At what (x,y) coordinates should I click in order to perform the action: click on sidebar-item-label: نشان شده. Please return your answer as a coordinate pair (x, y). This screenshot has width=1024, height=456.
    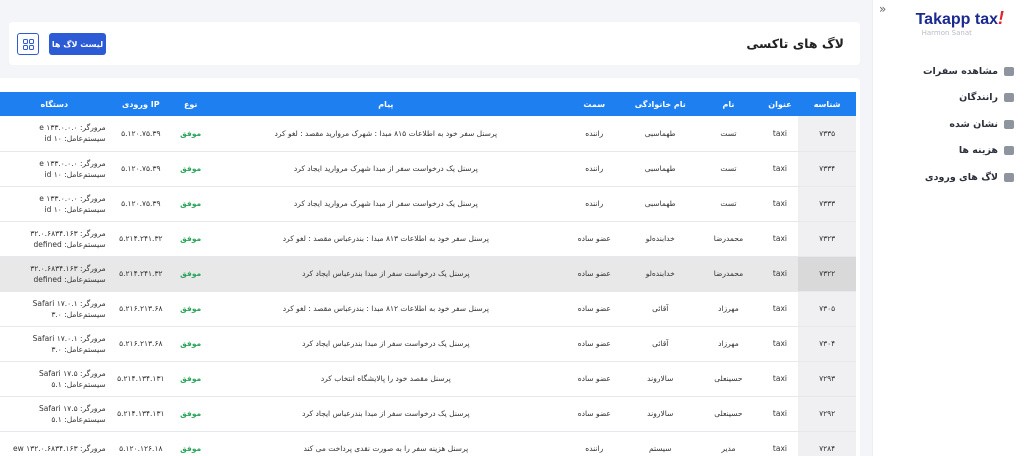
    Looking at the image, I should click on (973, 124).